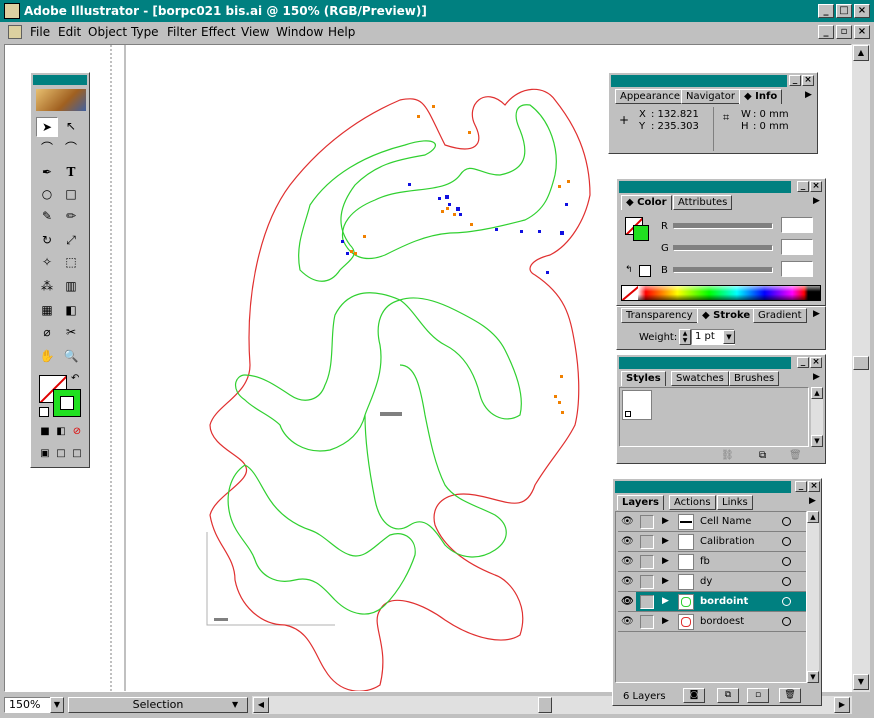 Image resolution: width=874 pixels, height=718 pixels. I want to click on vertical-scrollbar: ▲ ▼, so click(861, 368).